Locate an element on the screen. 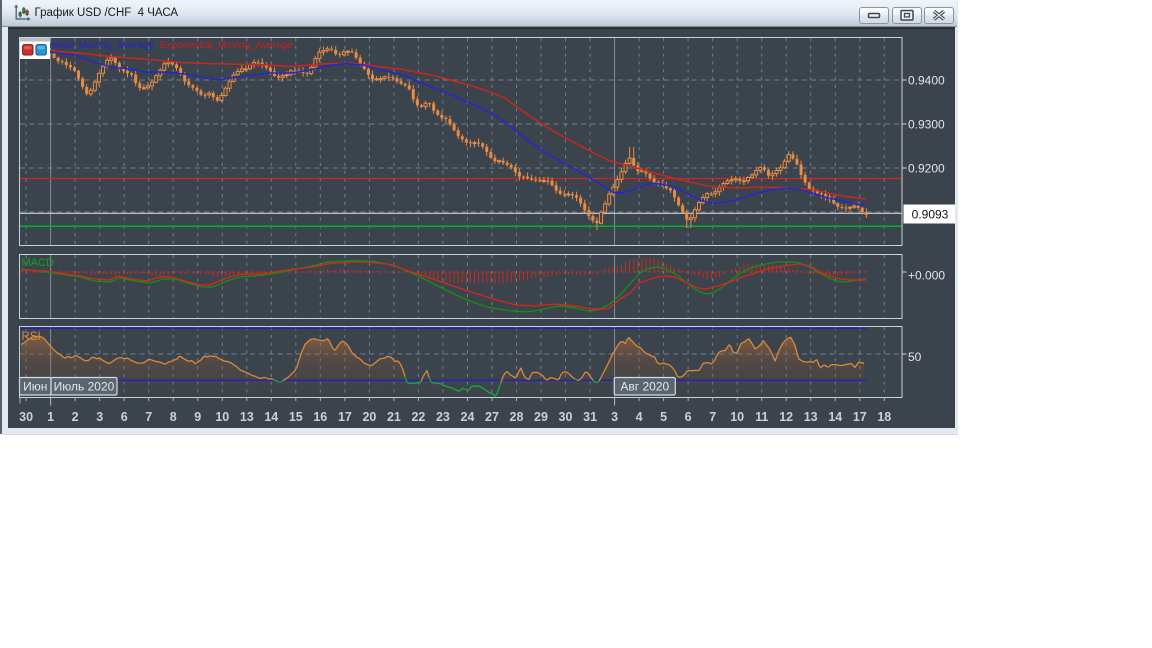 This screenshot has height=648, width=1152. svg-text: 0.9093 is located at coordinates (930, 215).